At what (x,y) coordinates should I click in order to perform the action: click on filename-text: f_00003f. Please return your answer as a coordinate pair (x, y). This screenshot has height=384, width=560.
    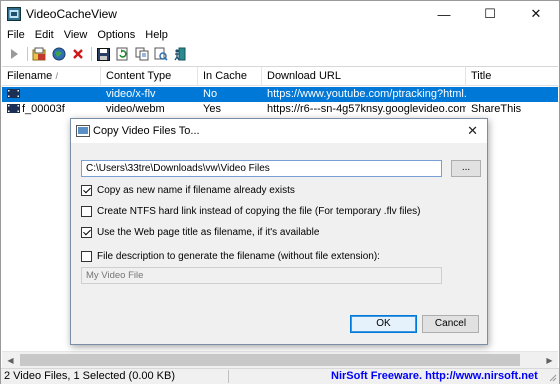
    Looking at the image, I should click on (43, 109).